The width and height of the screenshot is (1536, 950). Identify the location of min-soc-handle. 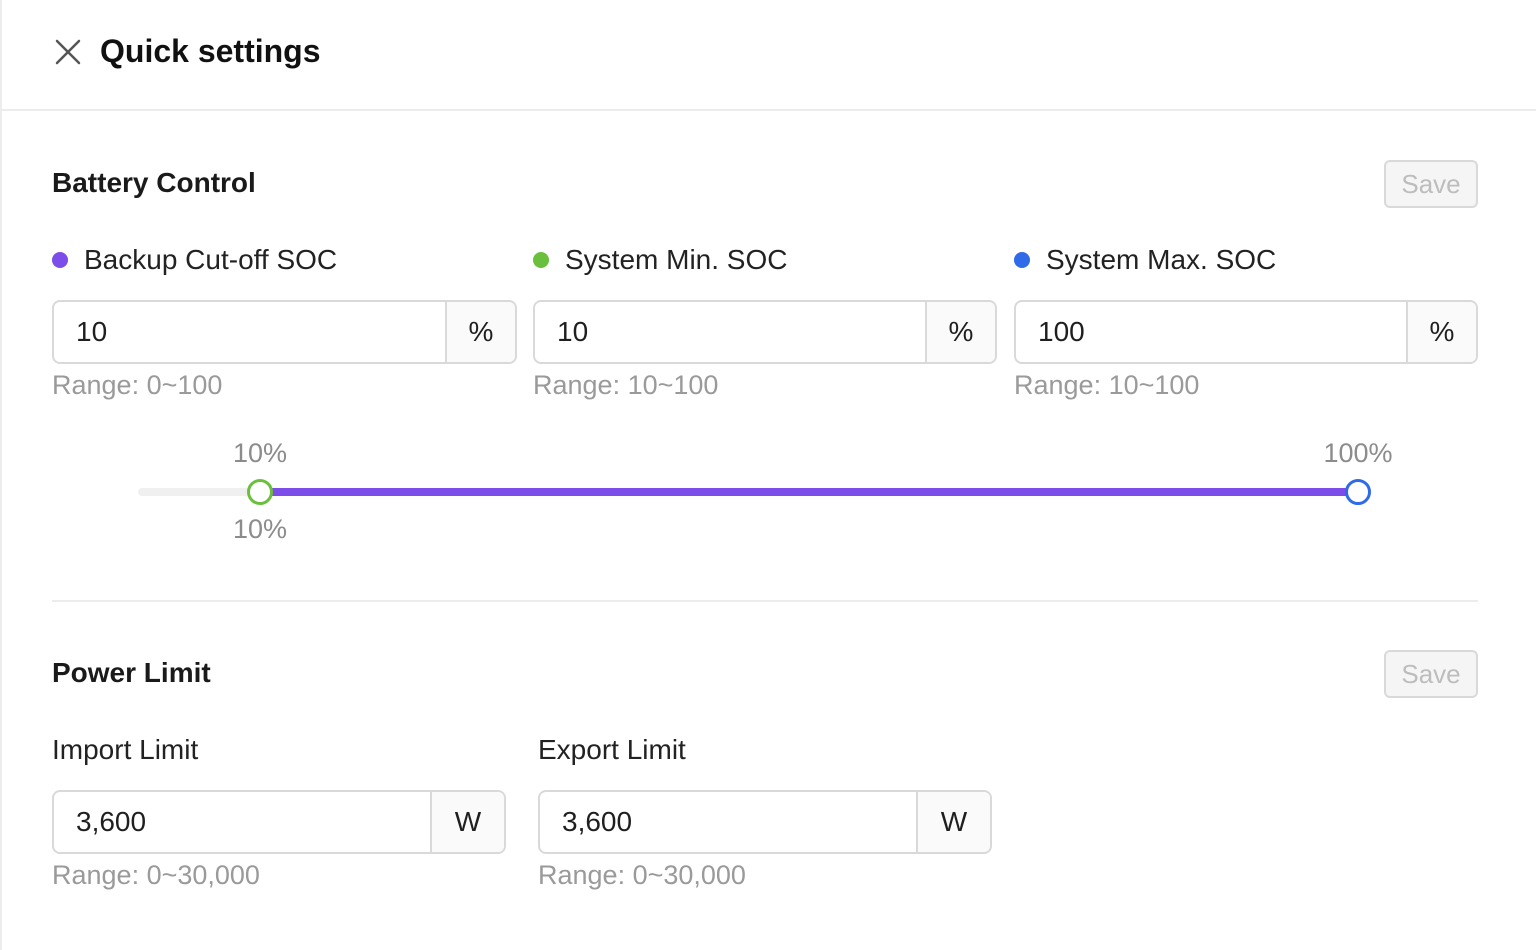
(260, 492).